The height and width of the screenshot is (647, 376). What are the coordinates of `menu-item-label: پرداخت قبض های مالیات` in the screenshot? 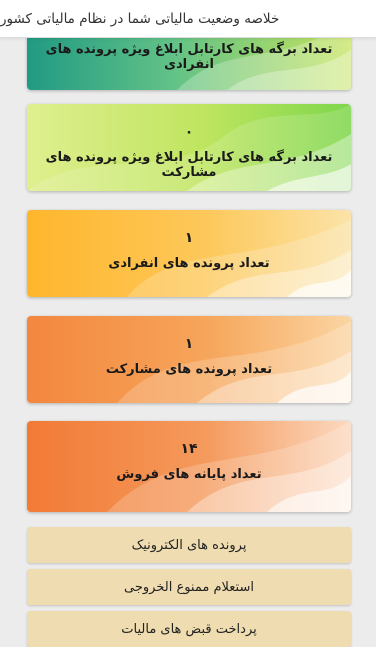 It's located at (189, 629).